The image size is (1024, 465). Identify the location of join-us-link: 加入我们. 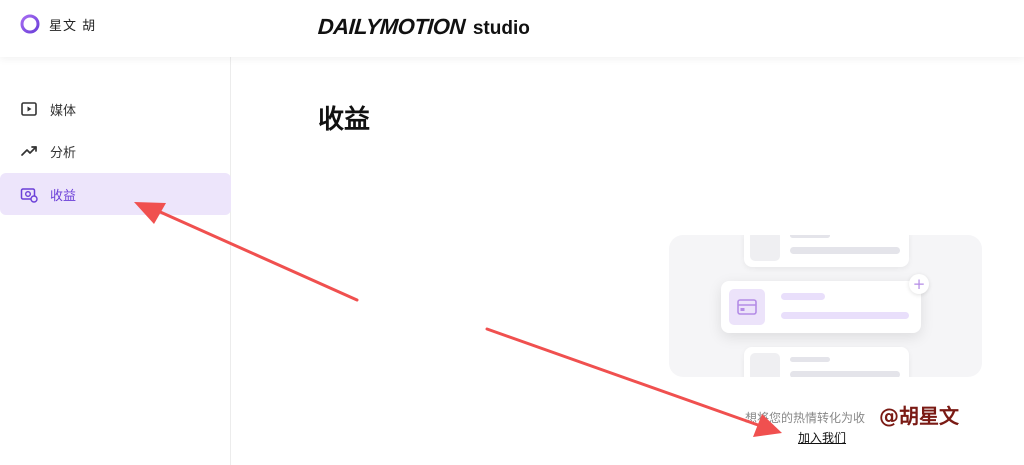
(822, 437).